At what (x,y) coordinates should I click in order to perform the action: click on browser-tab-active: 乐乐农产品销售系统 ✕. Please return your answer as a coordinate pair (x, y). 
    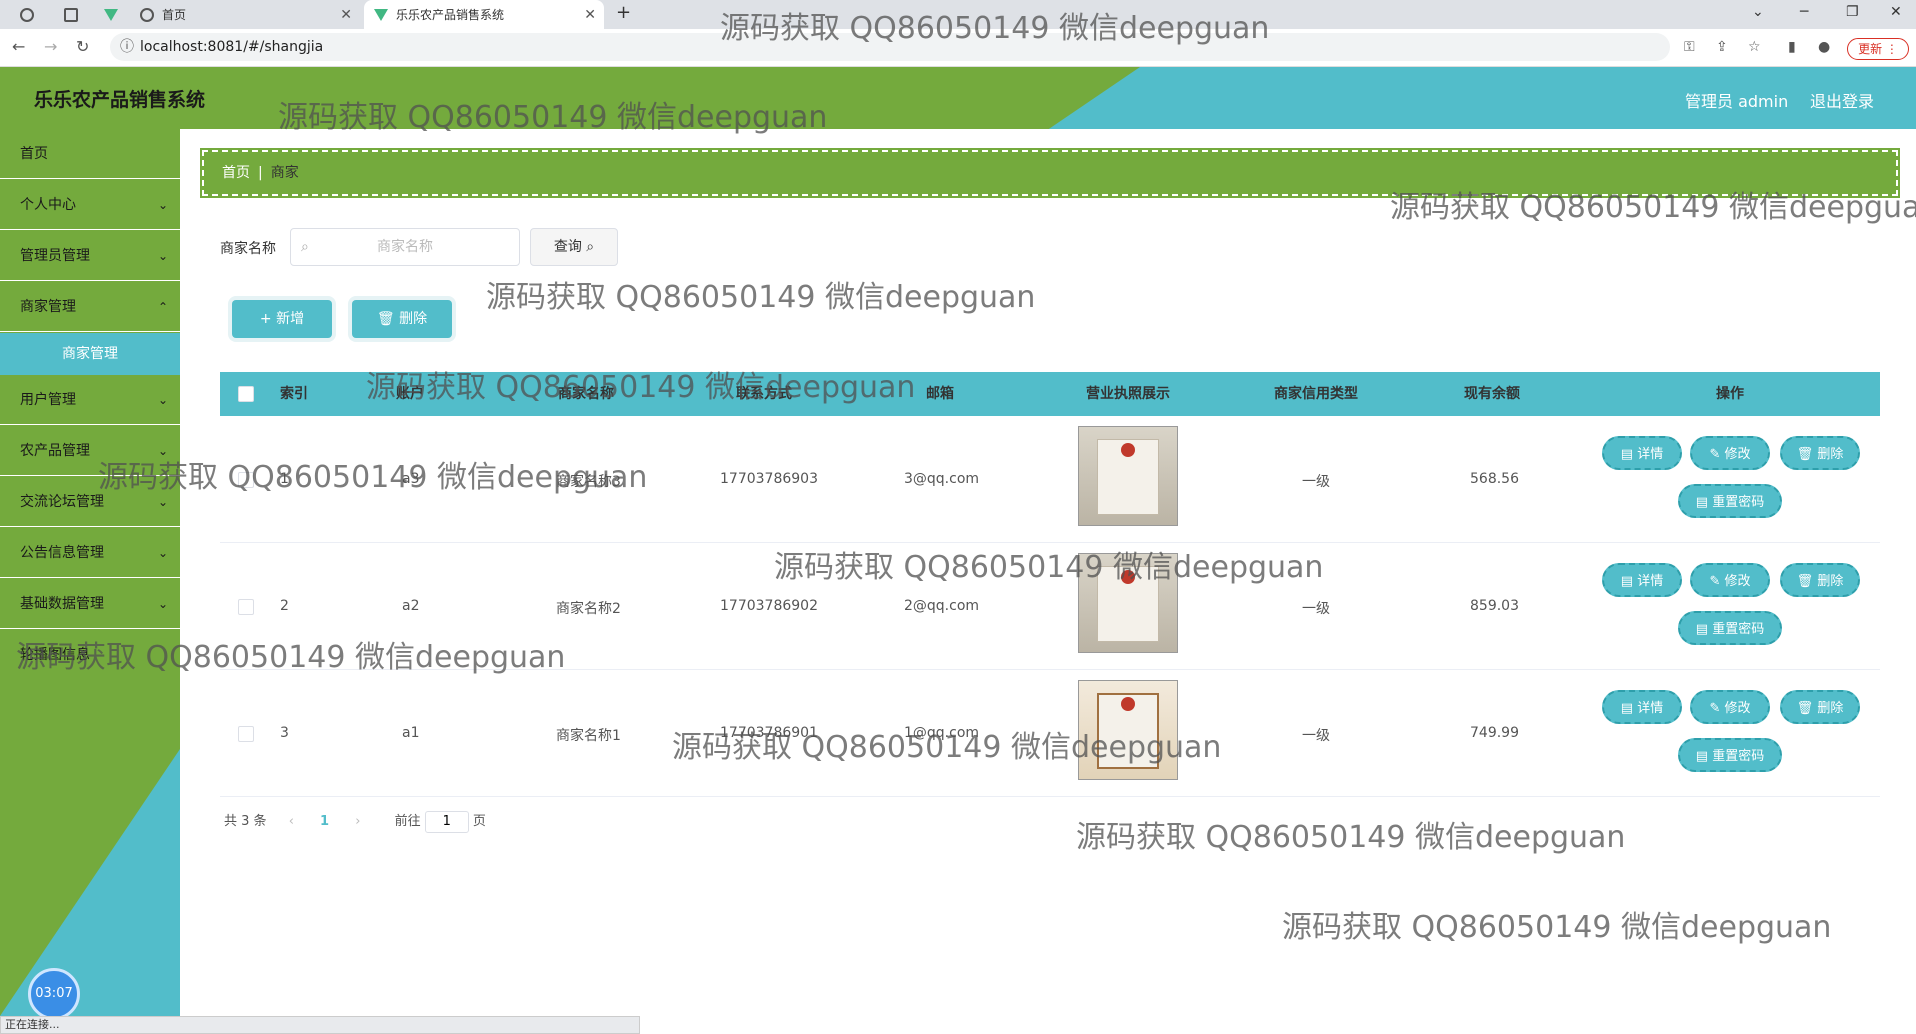
    Looking at the image, I should click on (484, 14).